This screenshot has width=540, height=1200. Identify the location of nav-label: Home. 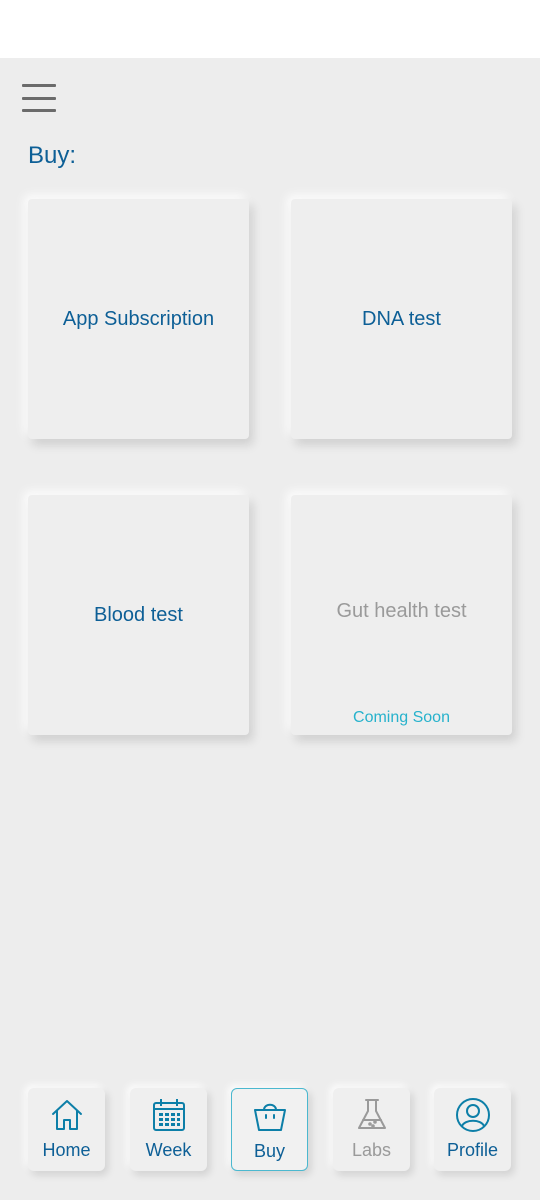
(66, 1150).